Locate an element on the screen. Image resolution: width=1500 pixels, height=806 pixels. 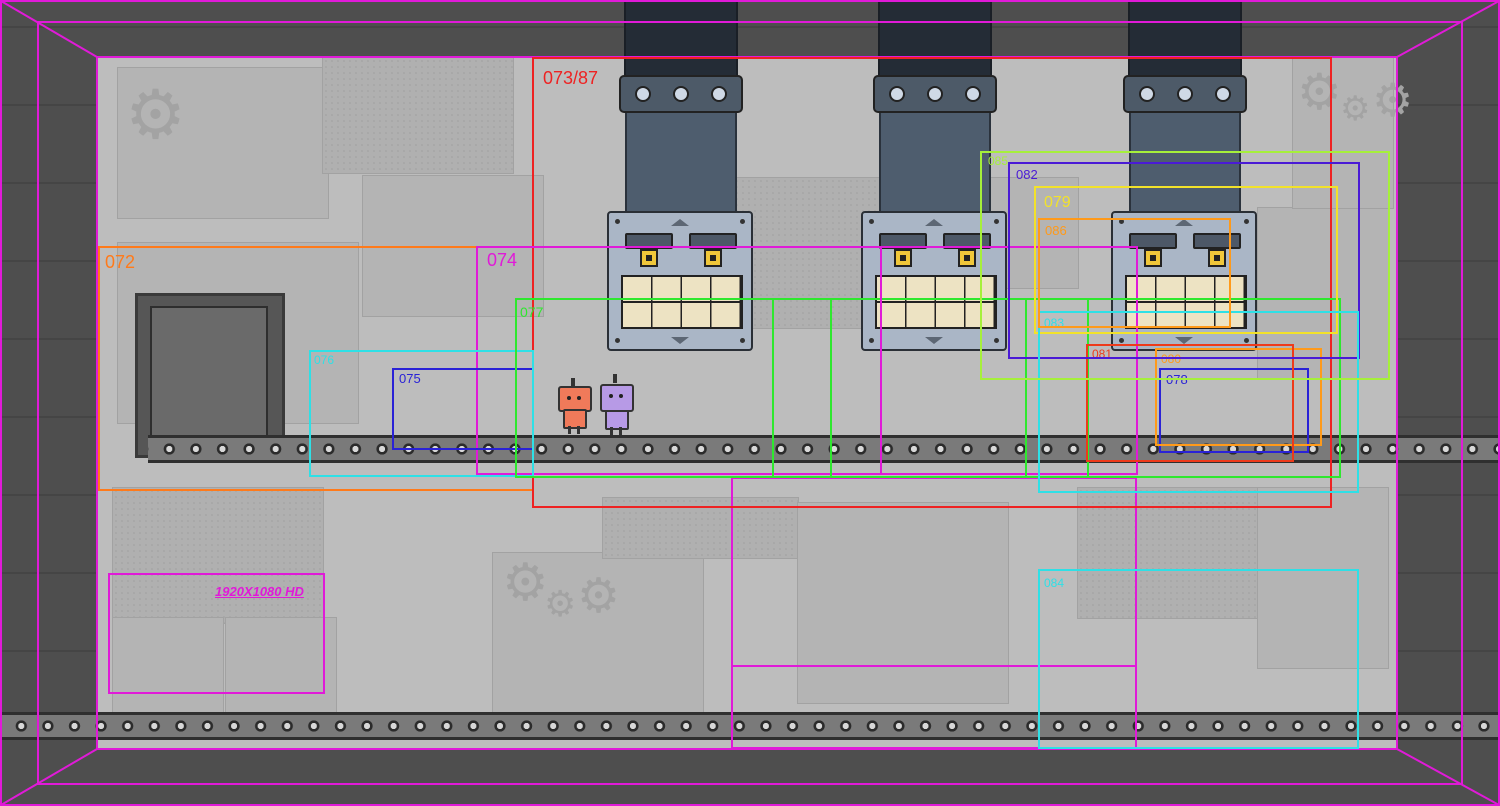
camera-box-label: 084 is located at coordinates (1054, 583).